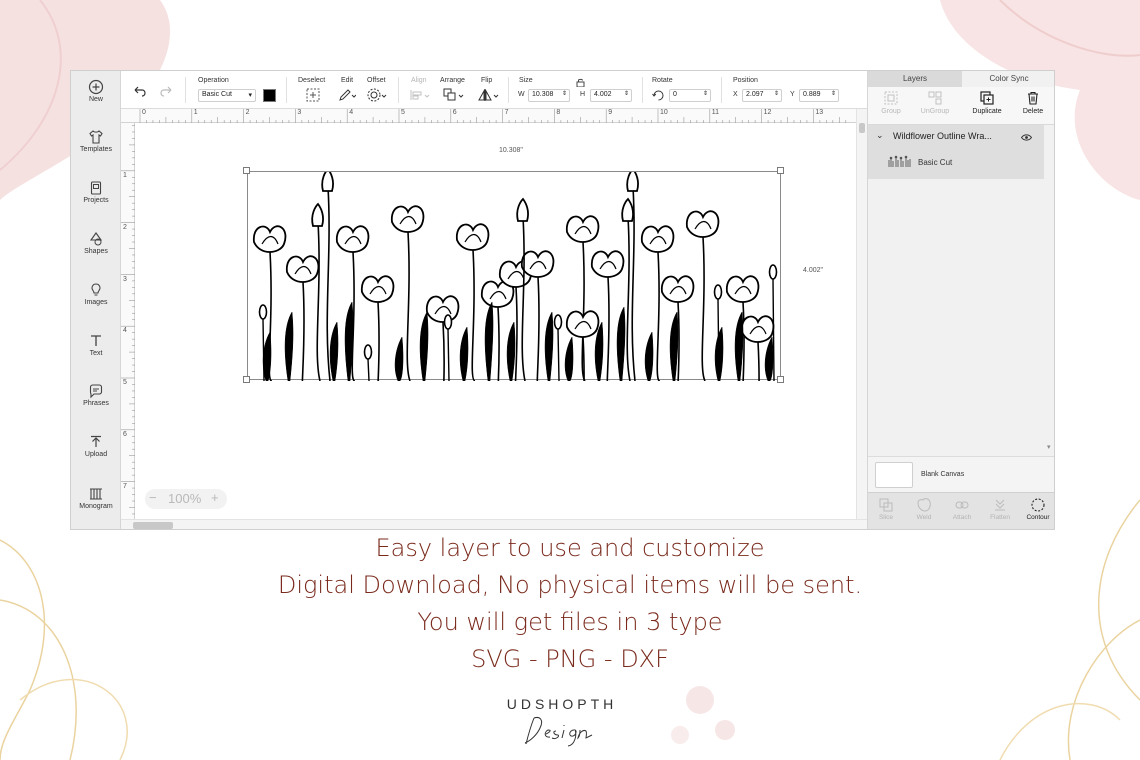  What do you see at coordinates (96, 302) in the screenshot?
I see `rail-label: Images` at bounding box center [96, 302].